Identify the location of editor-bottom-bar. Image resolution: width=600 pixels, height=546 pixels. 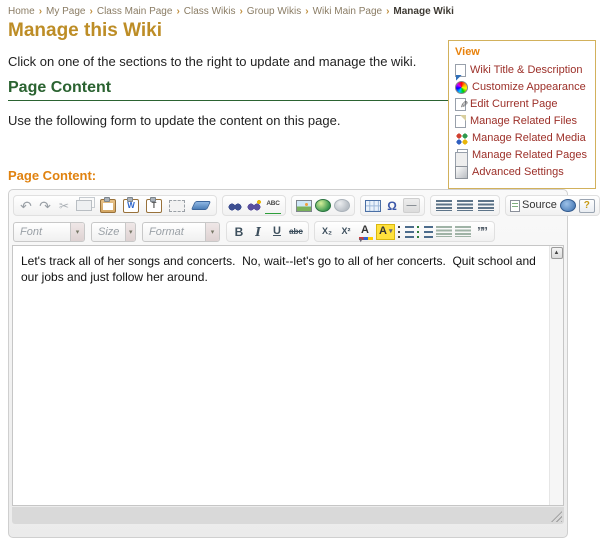
(288, 515).